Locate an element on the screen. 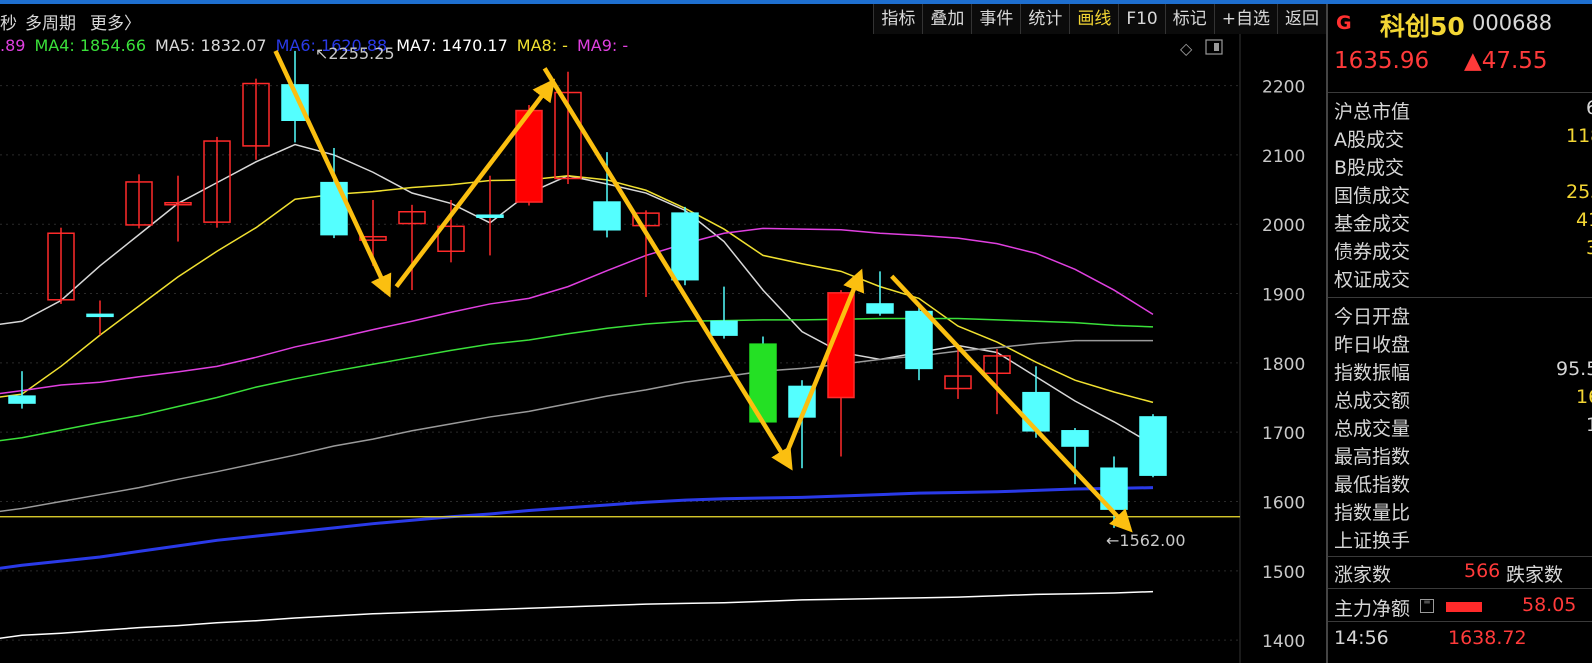 Image resolution: width=1592 pixels, height=663 pixels. period-partial: 秒 is located at coordinates (8, 21).